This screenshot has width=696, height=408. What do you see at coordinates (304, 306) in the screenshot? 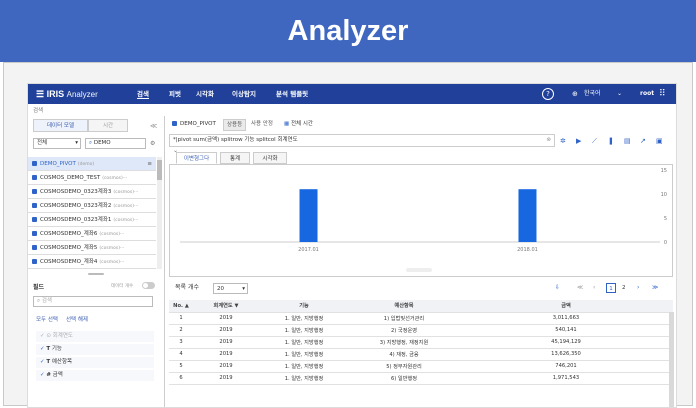
I see `column-header: 기능` at bounding box center [304, 306].